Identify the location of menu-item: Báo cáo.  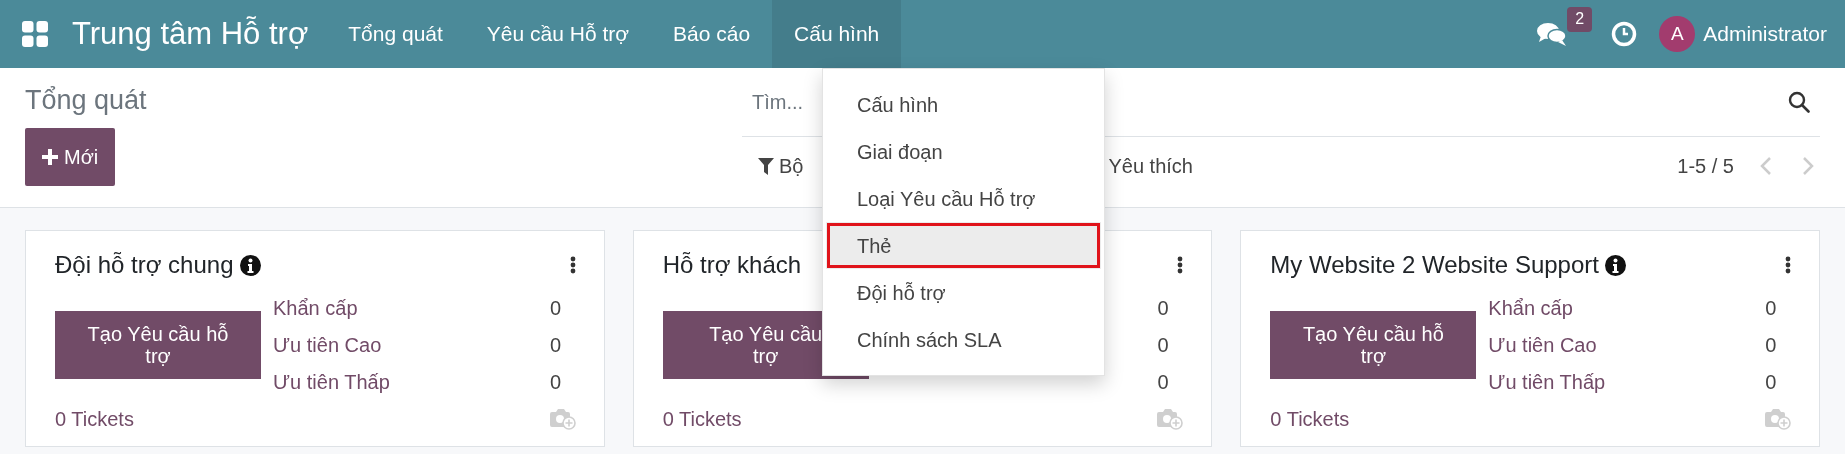
(712, 34).